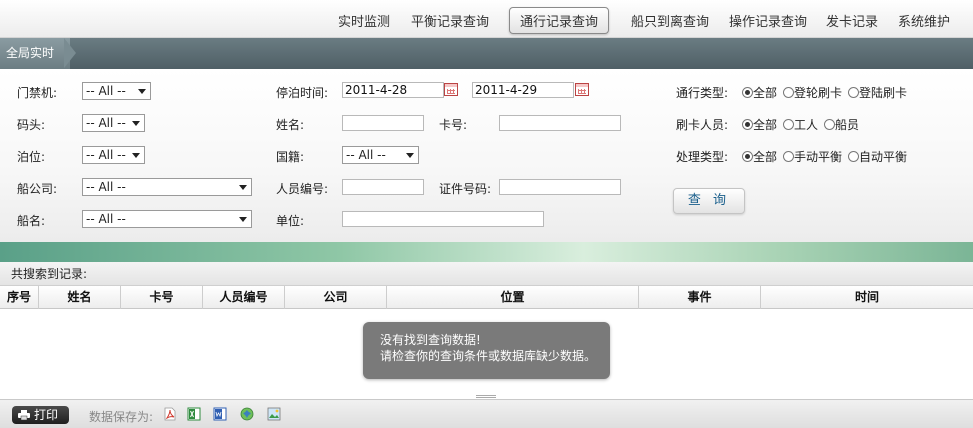  I want to click on radio-label: 自动平衡, so click(883, 157).